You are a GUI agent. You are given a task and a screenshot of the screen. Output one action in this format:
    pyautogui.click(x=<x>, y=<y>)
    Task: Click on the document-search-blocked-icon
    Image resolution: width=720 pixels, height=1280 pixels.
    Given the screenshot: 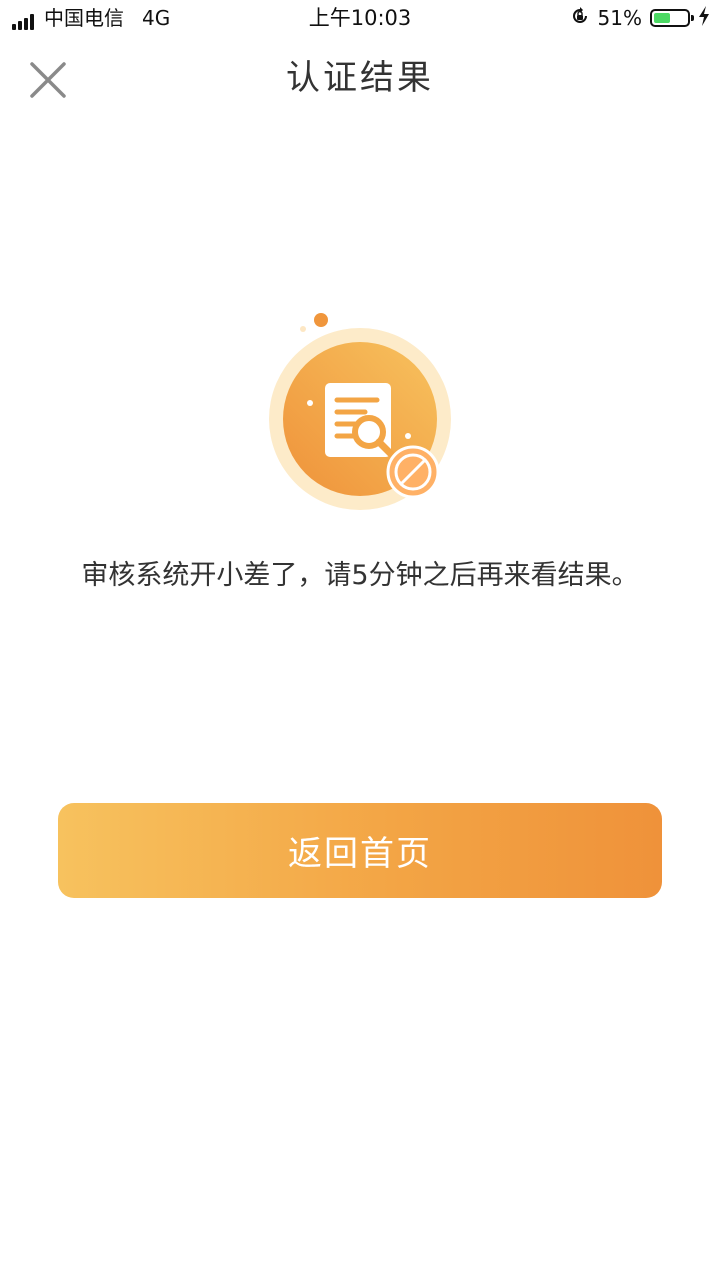 What is the action you would take?
    pyautogui.click(x=365, y=413)
    